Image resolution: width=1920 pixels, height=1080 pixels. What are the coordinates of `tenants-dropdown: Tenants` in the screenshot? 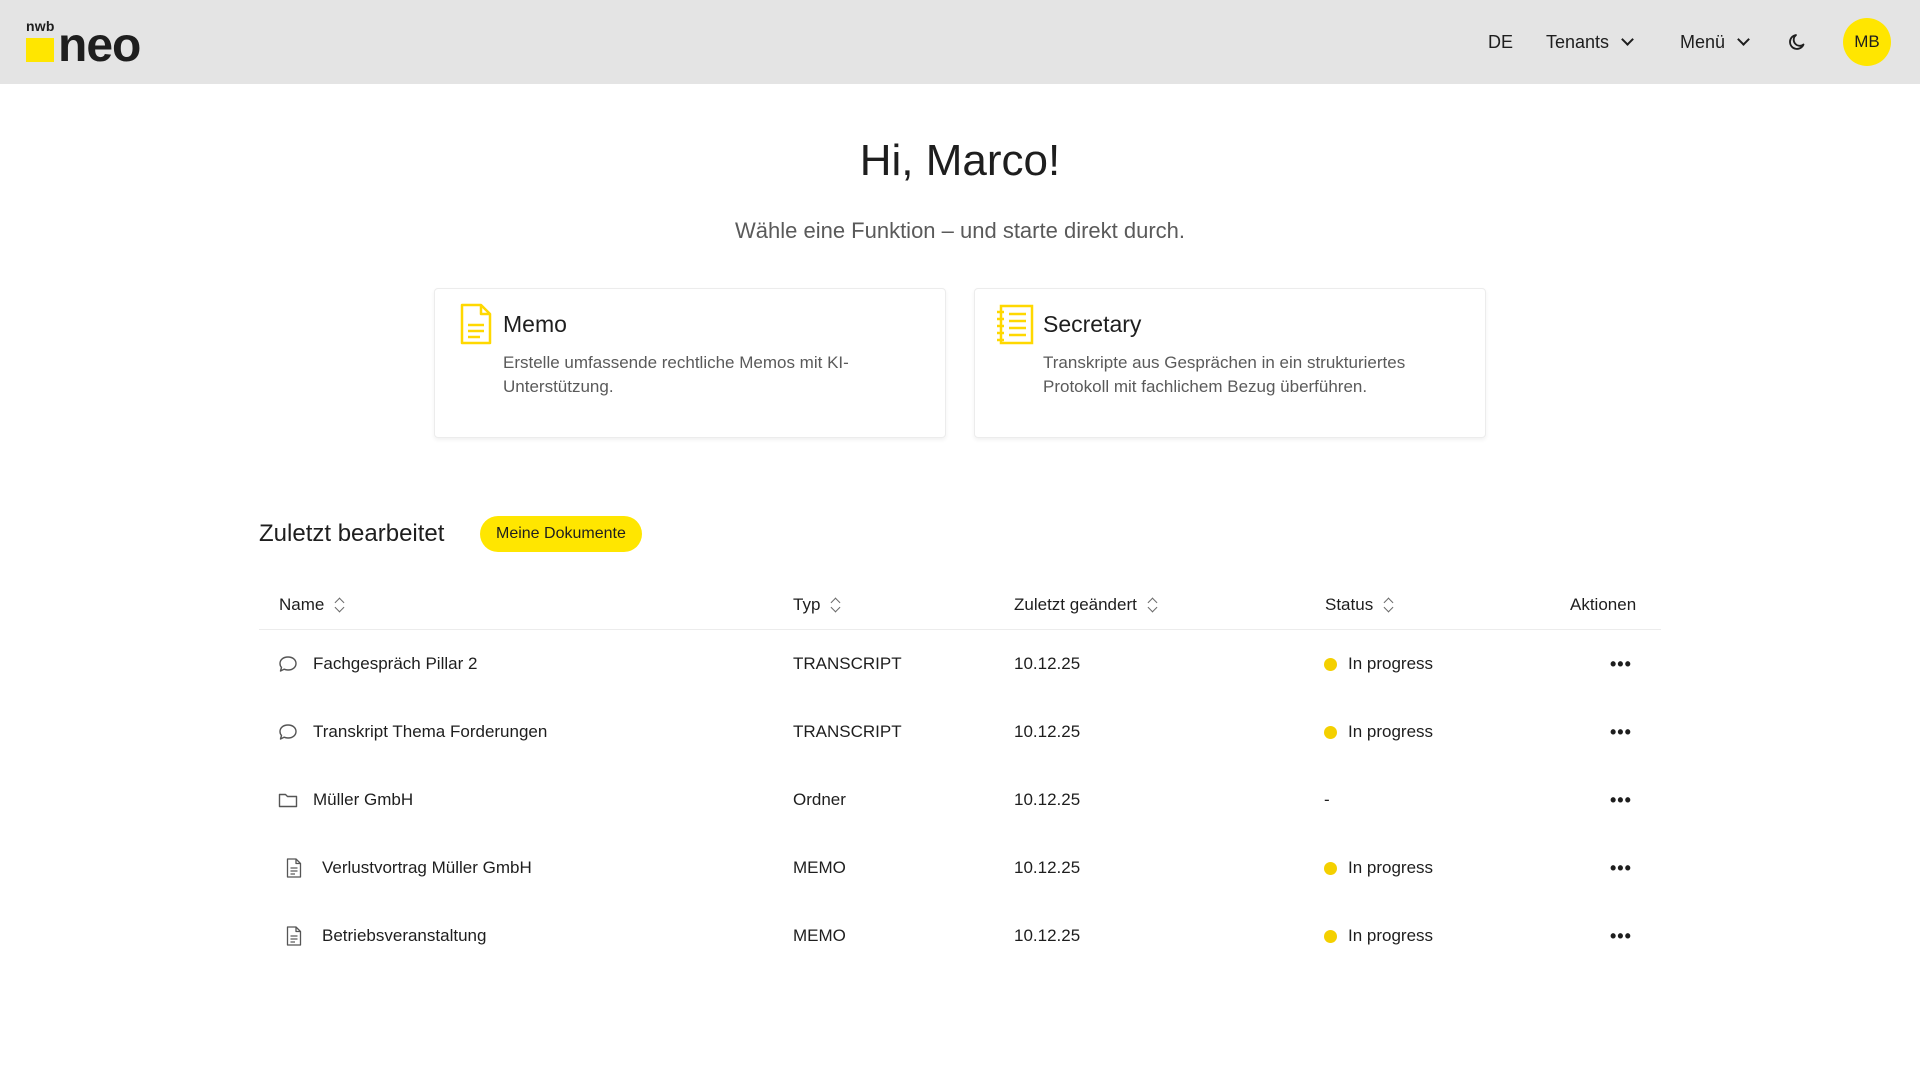 It's located at (1590, 42).